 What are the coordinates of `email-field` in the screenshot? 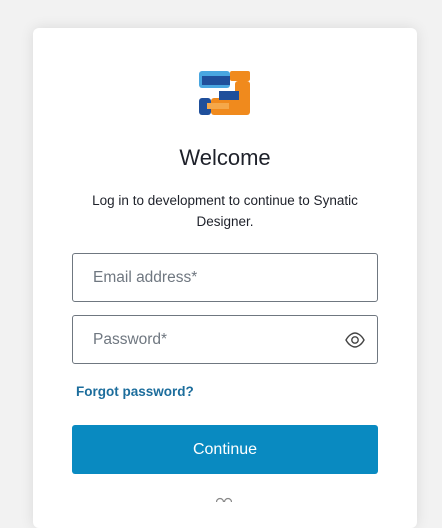 It's located at (225, 277).